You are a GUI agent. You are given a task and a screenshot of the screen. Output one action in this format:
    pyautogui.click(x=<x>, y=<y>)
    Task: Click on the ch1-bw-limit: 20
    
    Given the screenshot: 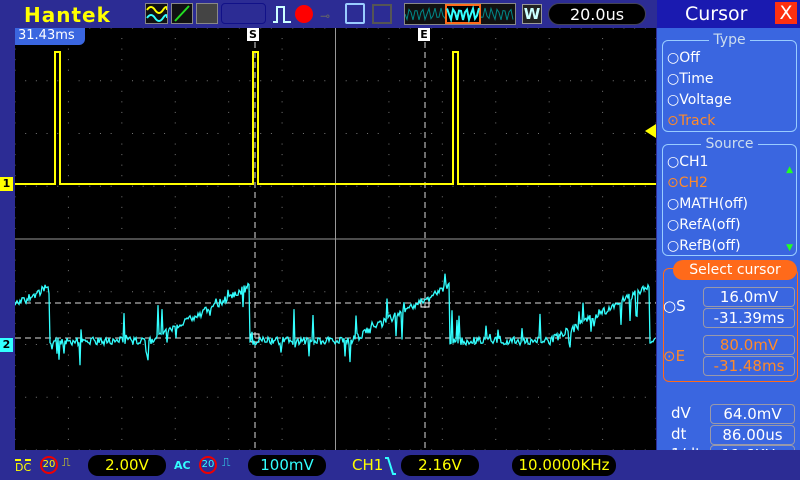 What is the action you would take?
    pyautogui.click(x=49, y=465)
    